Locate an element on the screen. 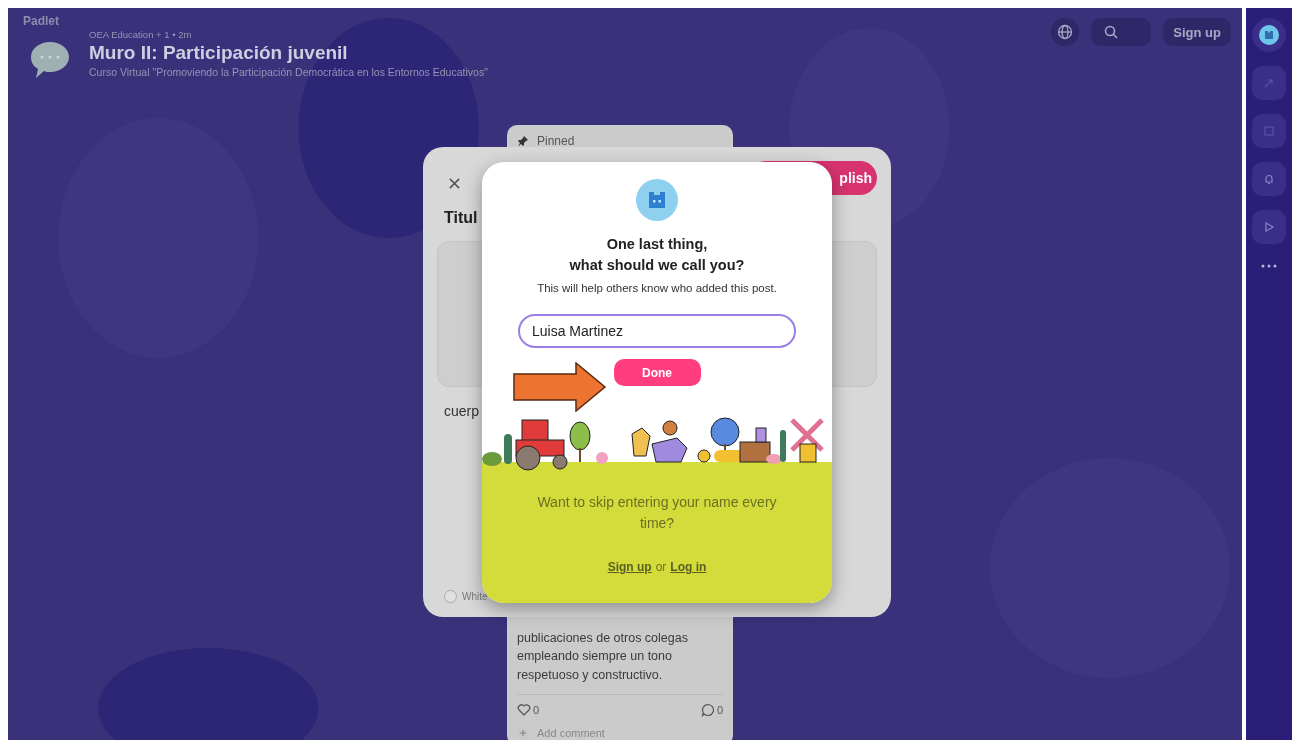  play-button is located at coordinates (1269, 227).